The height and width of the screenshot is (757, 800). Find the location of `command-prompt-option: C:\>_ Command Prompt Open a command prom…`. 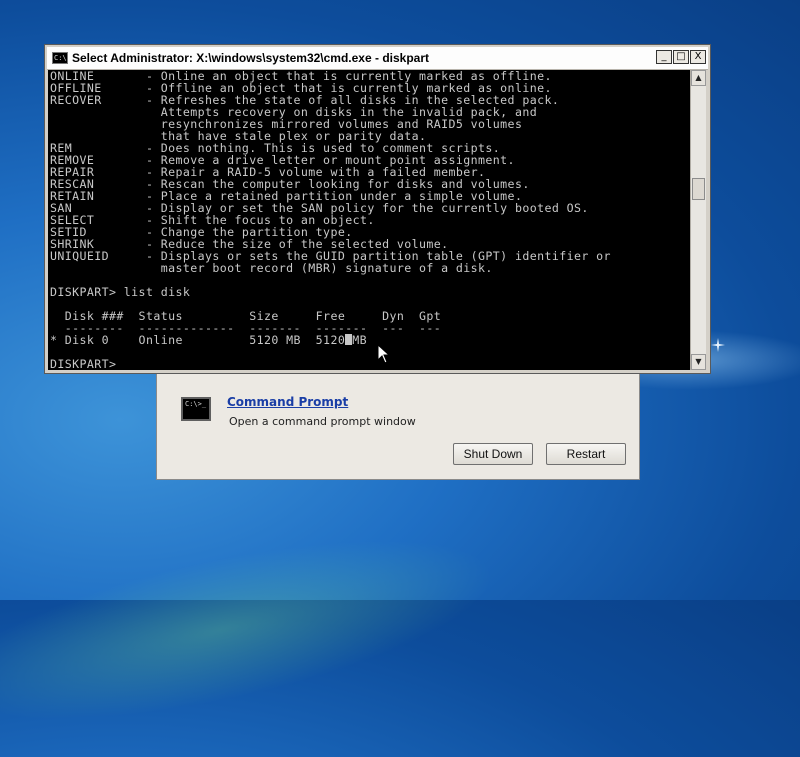

command-prompt-option: C:\>_ Command Prompt Open a command prom… is located at coordinates (331, 415).